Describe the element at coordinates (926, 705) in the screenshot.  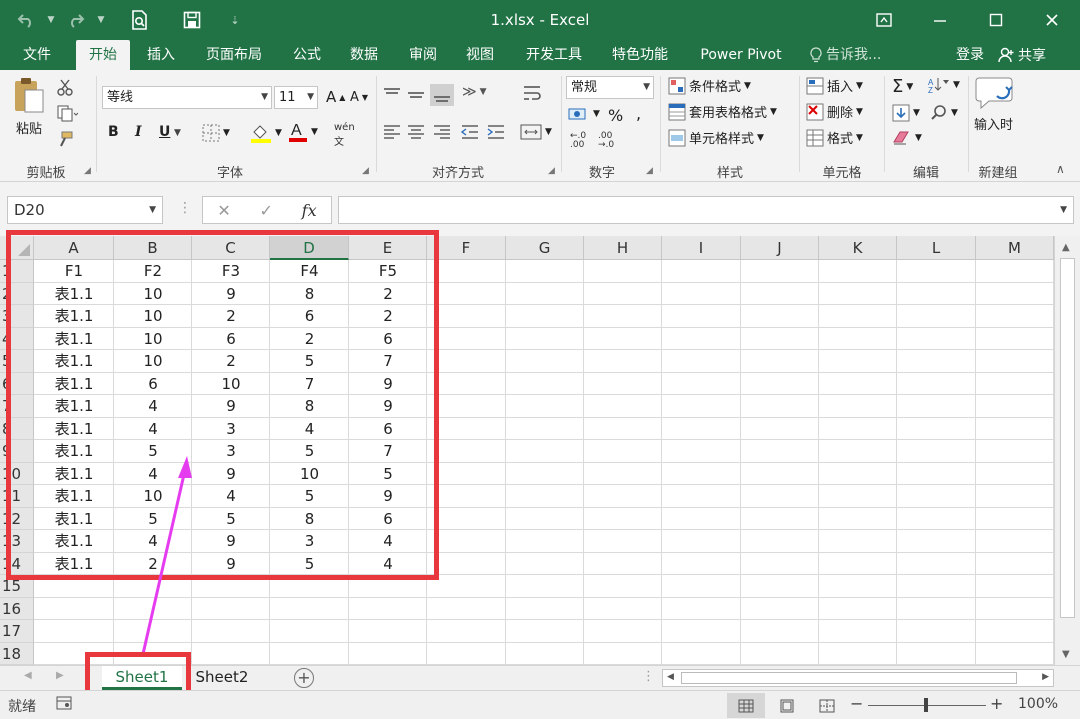
I see `zoom-slider-thumb` at that location.